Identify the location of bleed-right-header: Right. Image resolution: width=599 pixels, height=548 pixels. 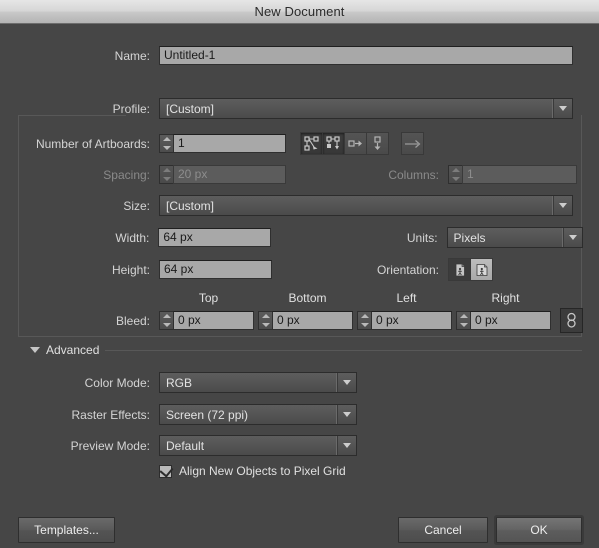
(505, 298).